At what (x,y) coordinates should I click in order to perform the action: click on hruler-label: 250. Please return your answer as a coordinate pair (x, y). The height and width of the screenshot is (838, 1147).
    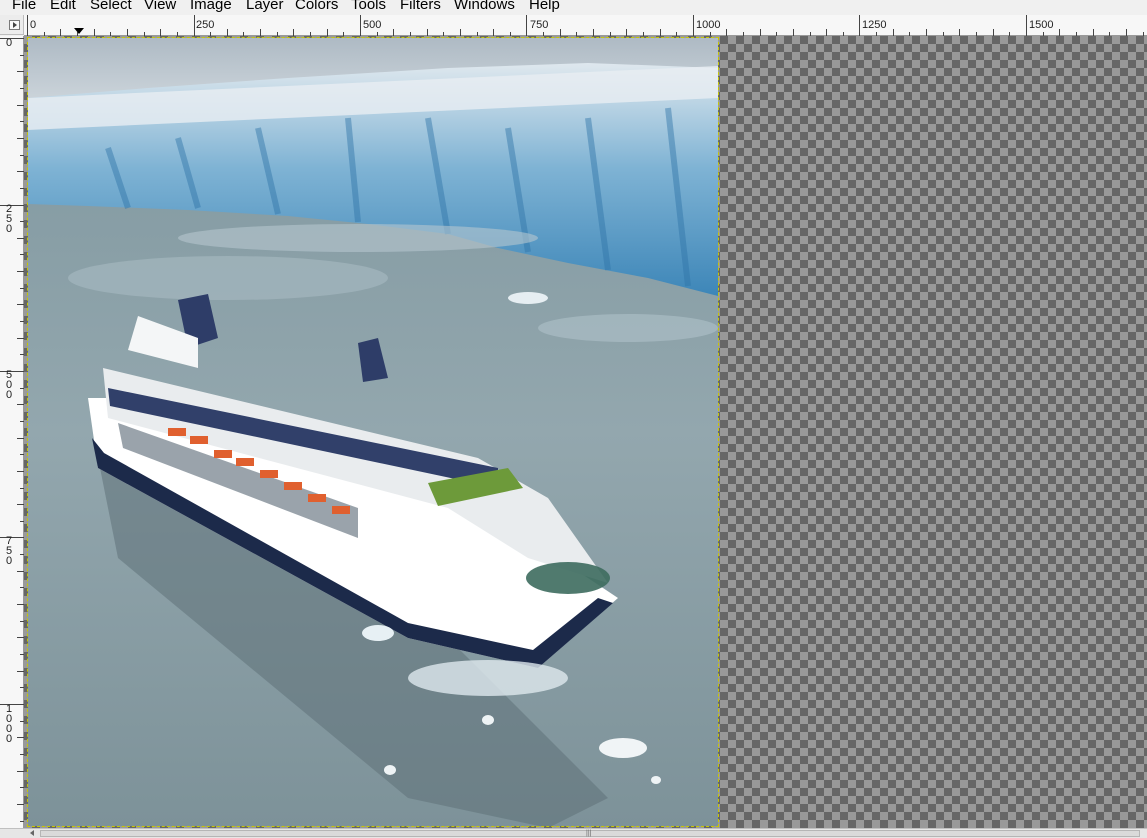
    Looking at the image, I should click on (205, 25).